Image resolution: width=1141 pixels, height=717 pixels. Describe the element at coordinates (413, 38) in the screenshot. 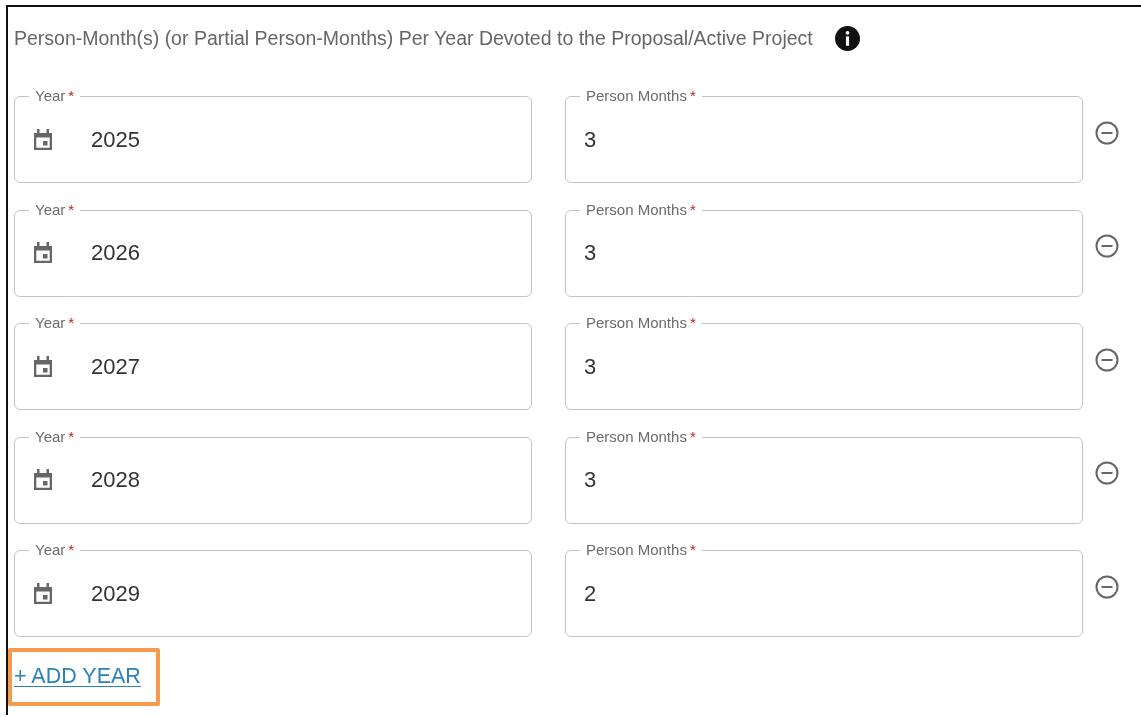

I see `section-title: Person-Month(s) (or Partial Person-Months) Per Year Devoted to the Proposal/Active Project` at that location.